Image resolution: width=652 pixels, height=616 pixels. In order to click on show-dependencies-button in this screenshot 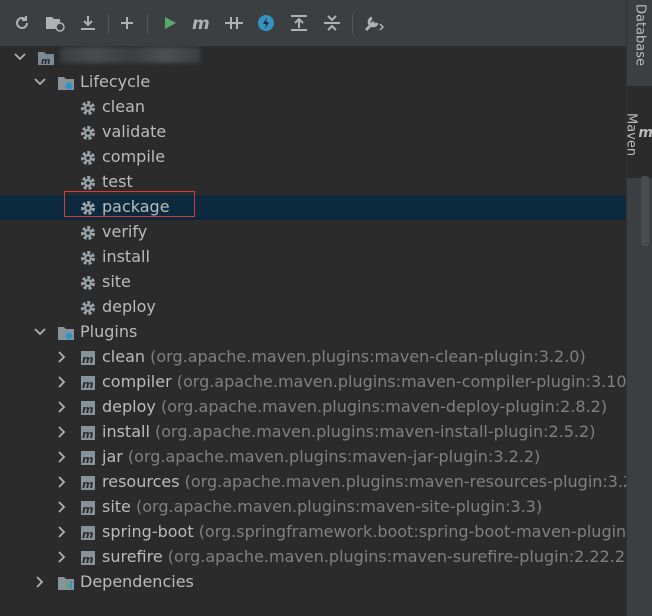, I will do `click(299, 23)`.